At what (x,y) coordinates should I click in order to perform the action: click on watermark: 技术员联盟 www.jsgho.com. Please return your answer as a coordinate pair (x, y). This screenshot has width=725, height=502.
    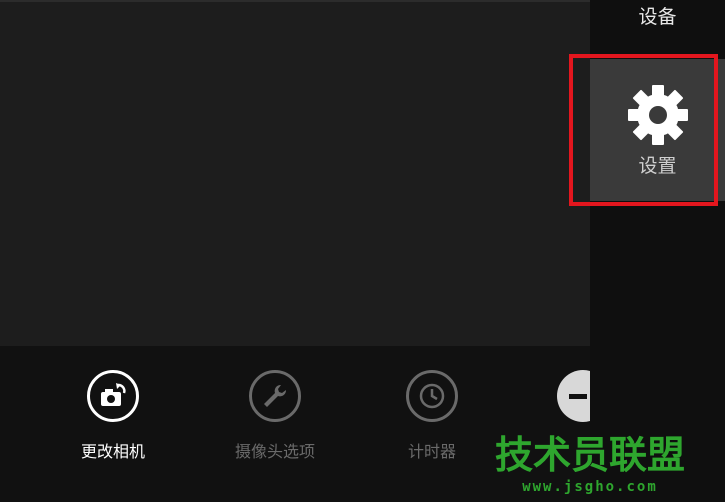
    Looking at the image, I should click on (590, 466).